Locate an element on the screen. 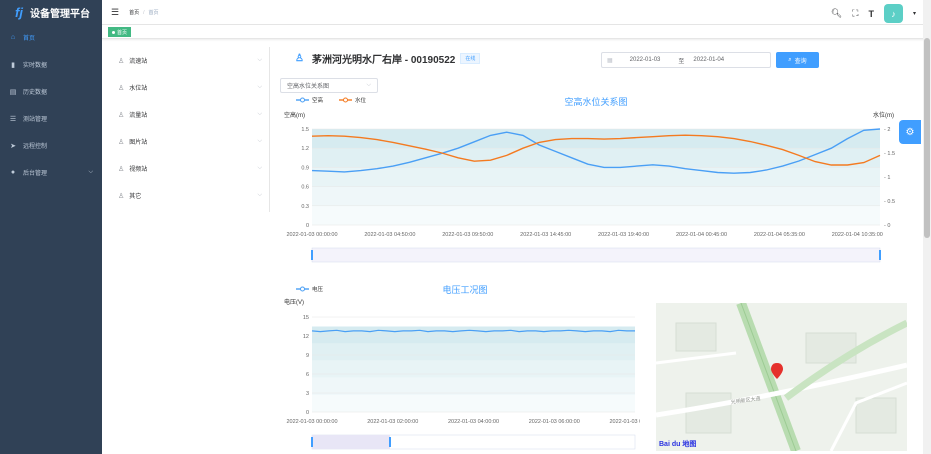 Image resolution: width=931 pixels, height=454 pixels. user-icon: ● is located at coordinates (13, 172).